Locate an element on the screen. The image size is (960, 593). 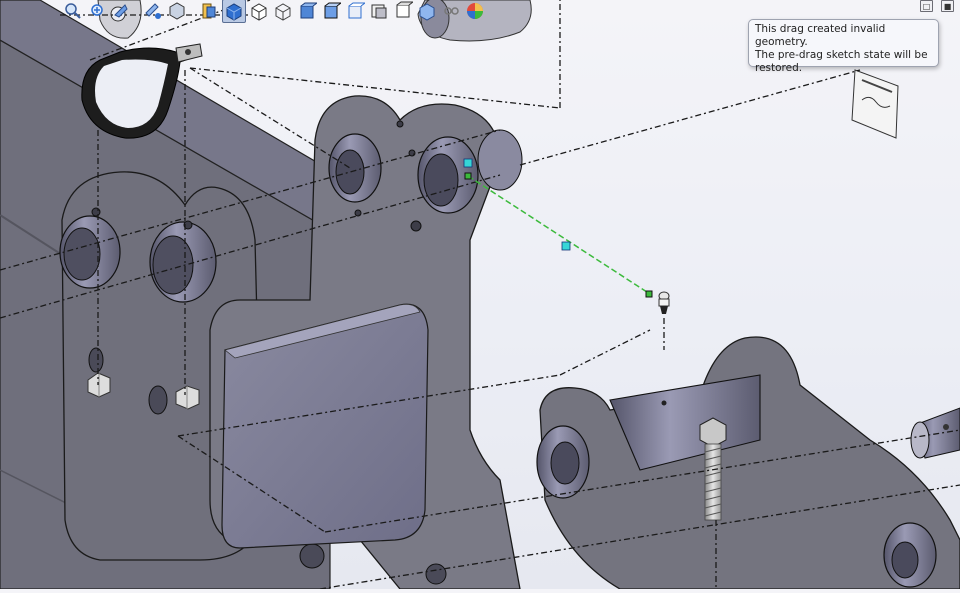
grease-fitting is located at coordinates (664, 302).